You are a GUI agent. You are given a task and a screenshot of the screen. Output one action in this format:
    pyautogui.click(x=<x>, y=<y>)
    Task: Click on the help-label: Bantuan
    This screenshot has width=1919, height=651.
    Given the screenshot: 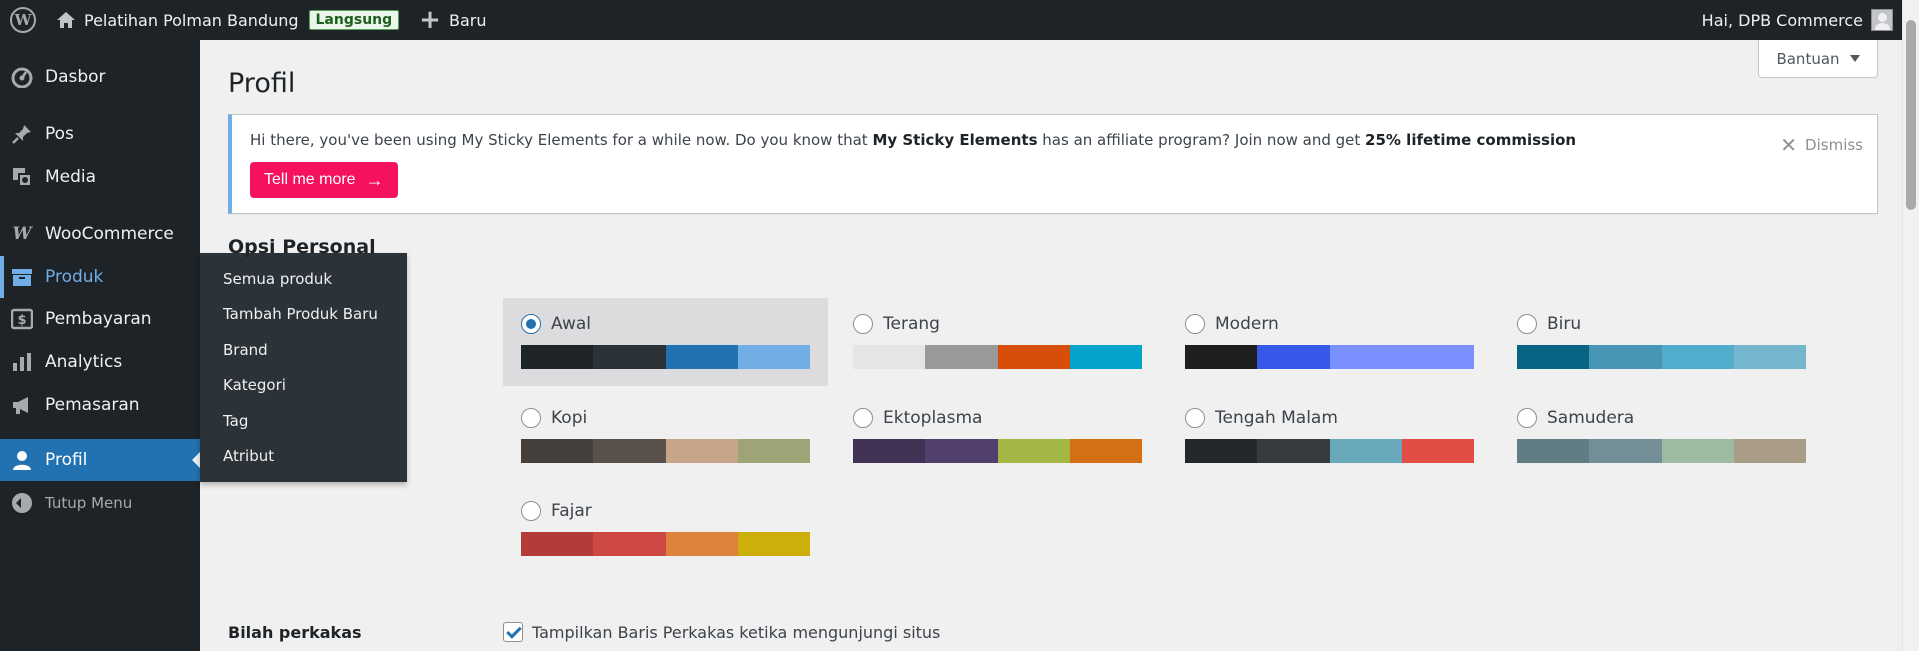 What is the action you would take?
    pyautogui.click(x=1808, y=58)
    